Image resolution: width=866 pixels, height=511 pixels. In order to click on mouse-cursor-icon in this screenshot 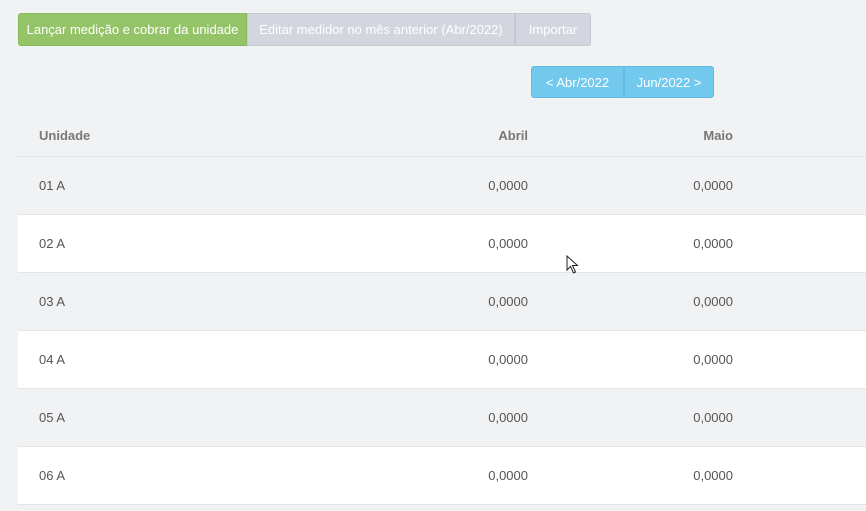, I will do `click(572, 264)`.